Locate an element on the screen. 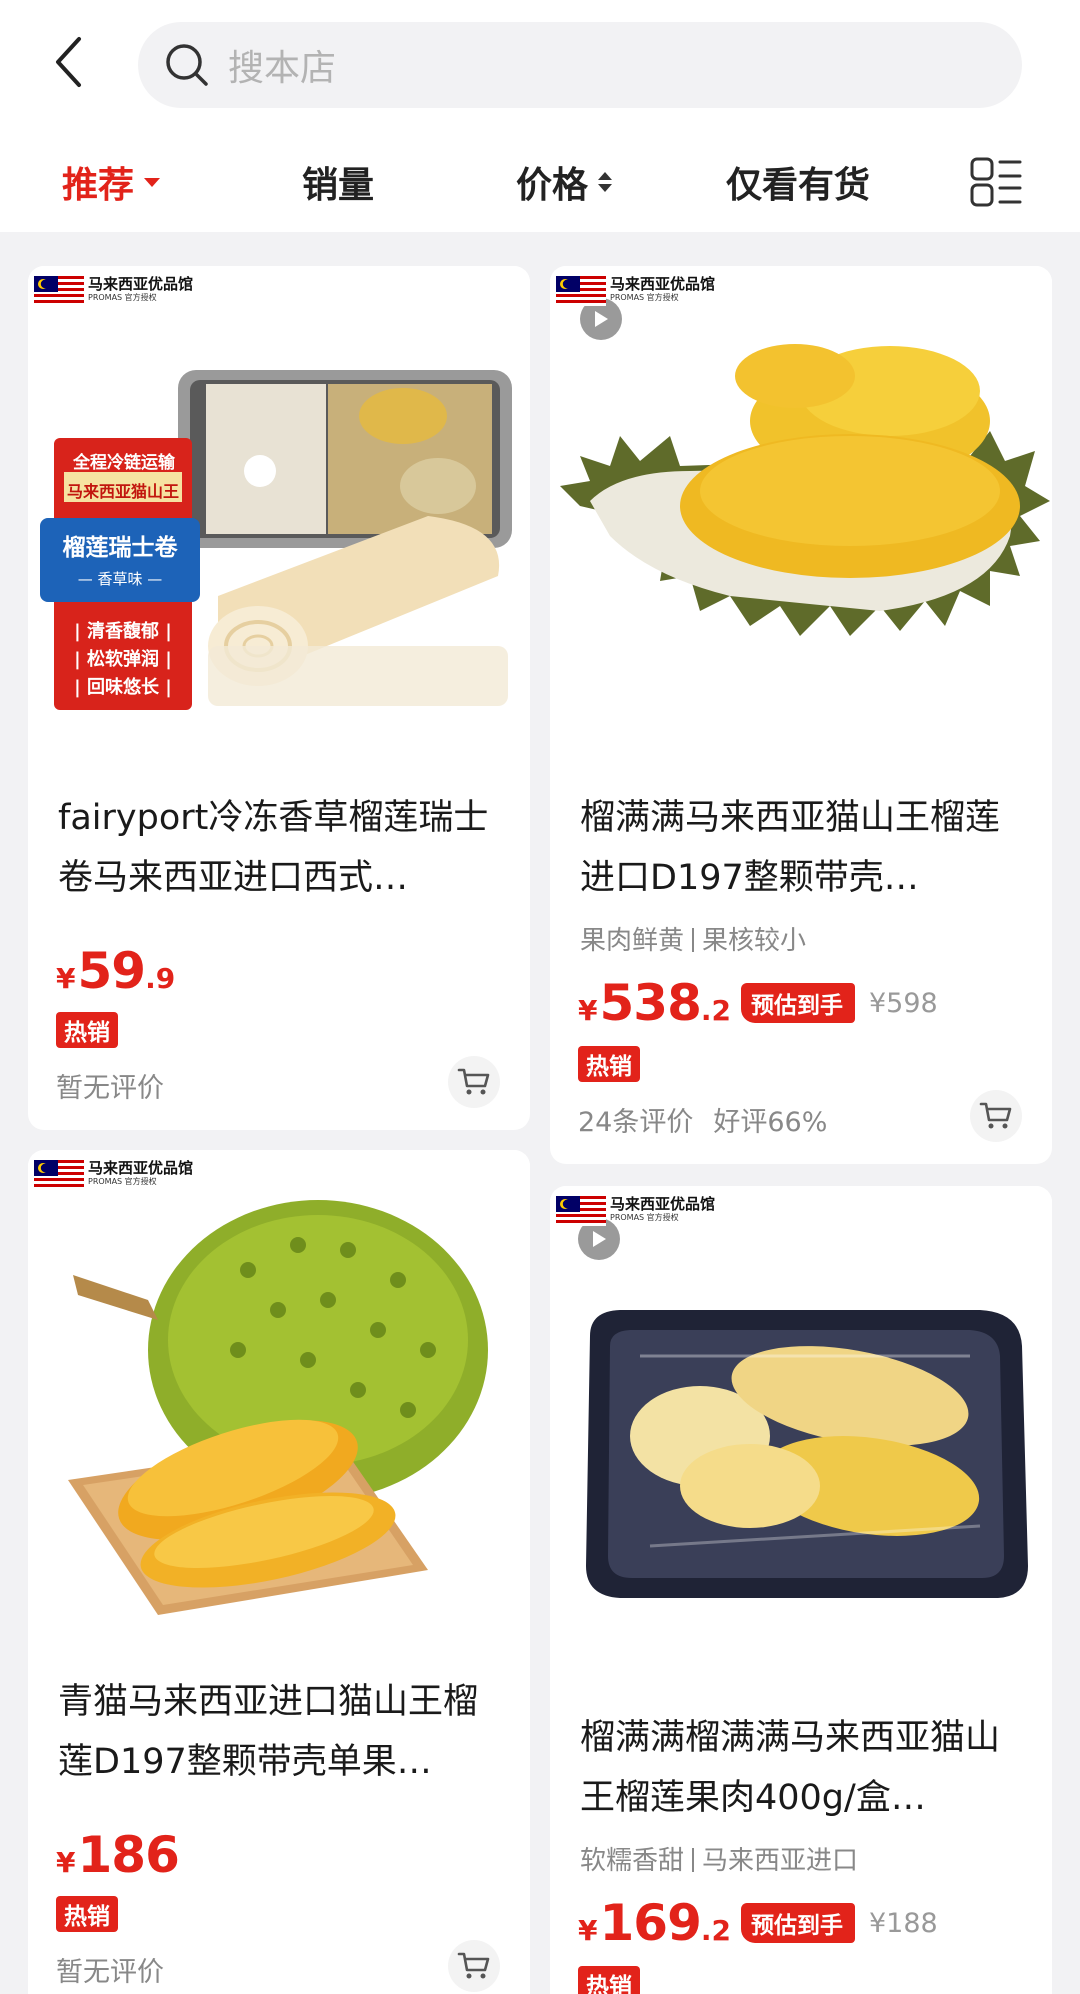  sort-sales-tab: 销量 is located at coordinates (338, 182).